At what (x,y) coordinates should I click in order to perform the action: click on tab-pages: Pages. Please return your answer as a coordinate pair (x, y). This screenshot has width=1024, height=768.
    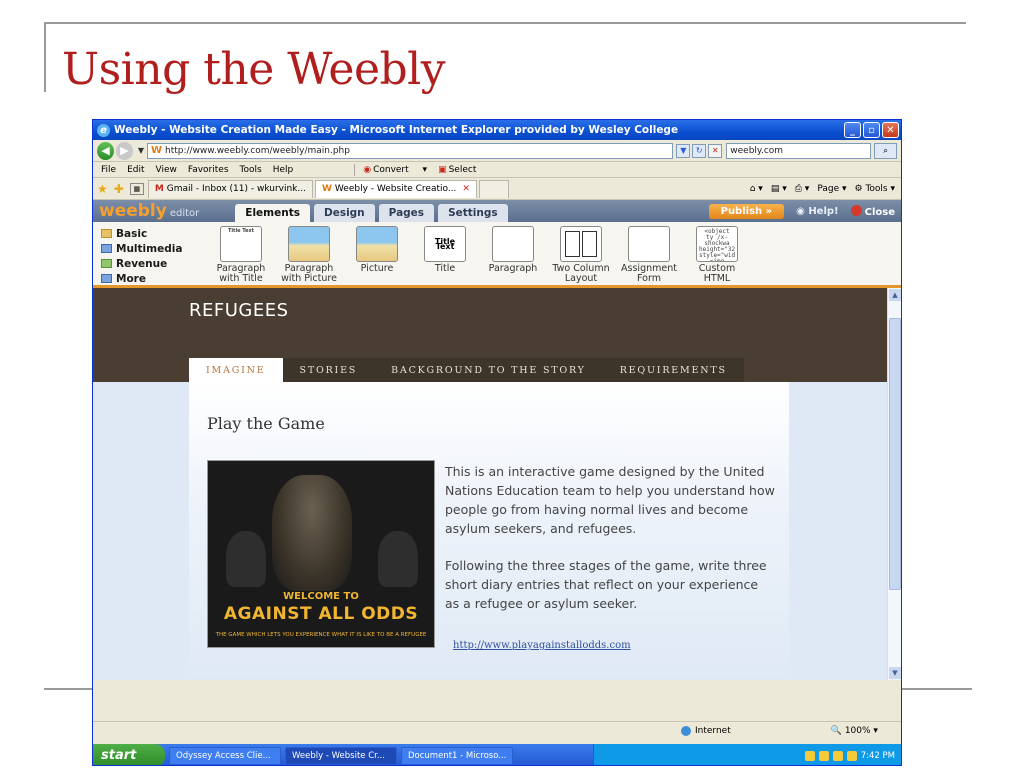
    Looking at the image, I should click on (406, 213).